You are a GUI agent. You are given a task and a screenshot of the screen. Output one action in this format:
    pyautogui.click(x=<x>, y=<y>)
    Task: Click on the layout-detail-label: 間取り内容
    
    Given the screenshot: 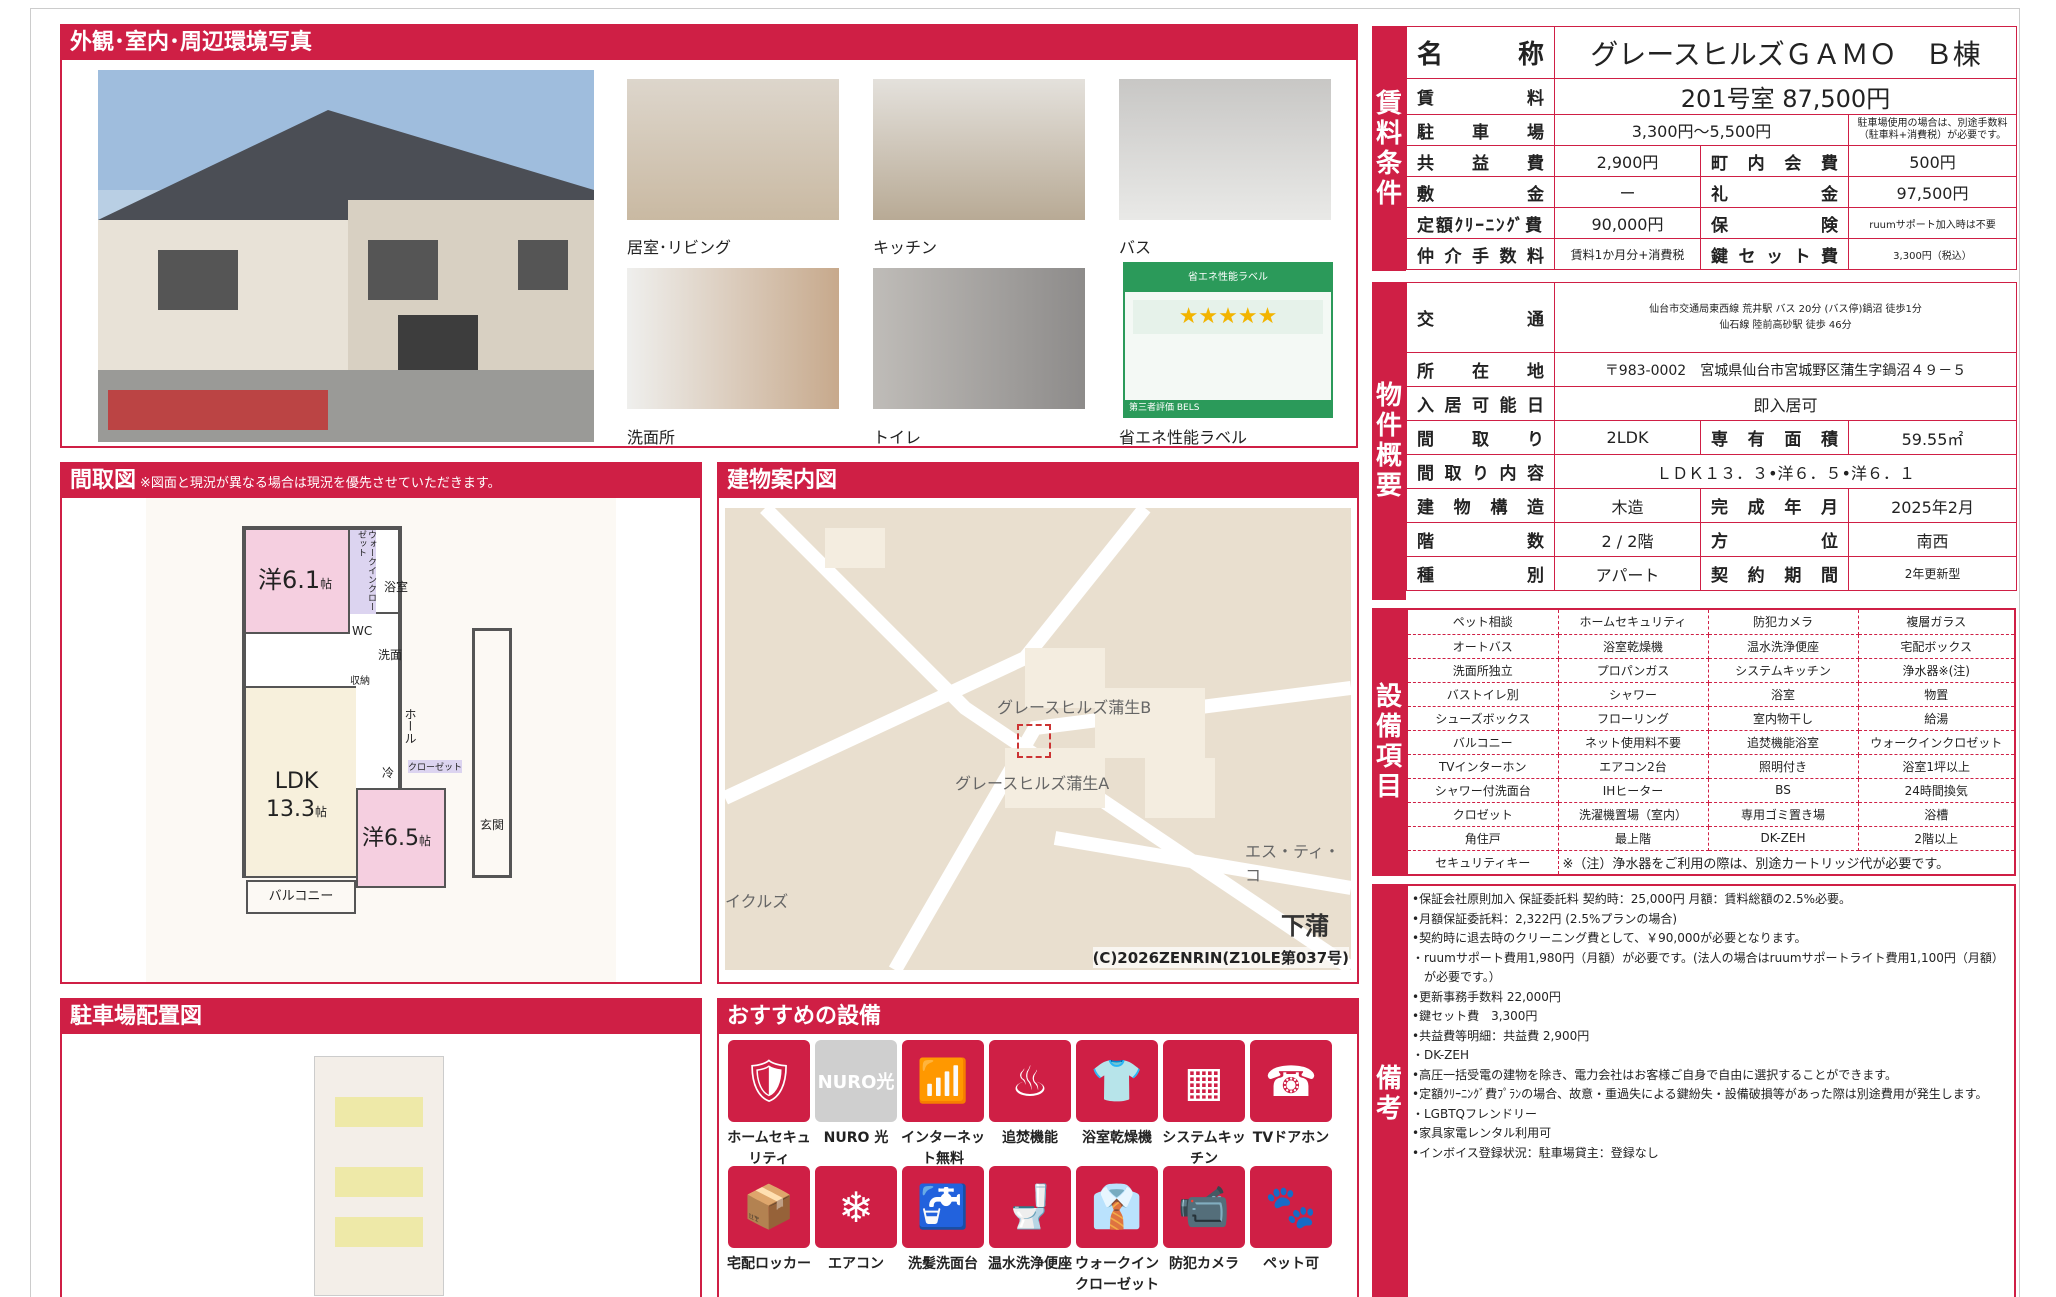 What is the action you would take?
    pyautogui.click(x=1480, y=471)
    